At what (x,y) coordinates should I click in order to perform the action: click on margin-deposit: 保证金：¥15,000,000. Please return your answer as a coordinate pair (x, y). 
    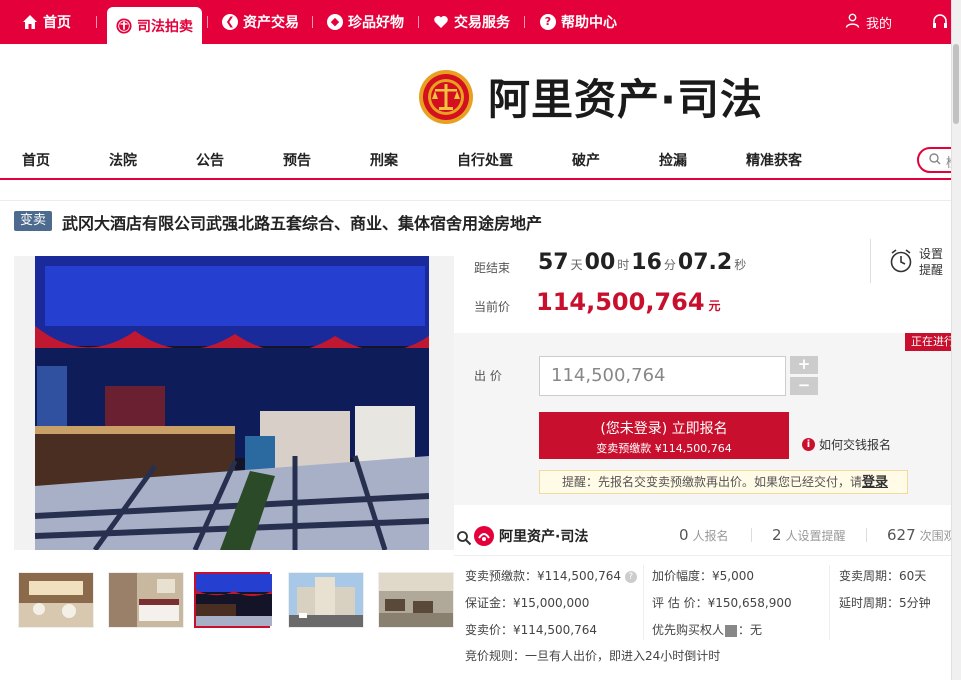
    Looking at the image, I should click on (527, 603).